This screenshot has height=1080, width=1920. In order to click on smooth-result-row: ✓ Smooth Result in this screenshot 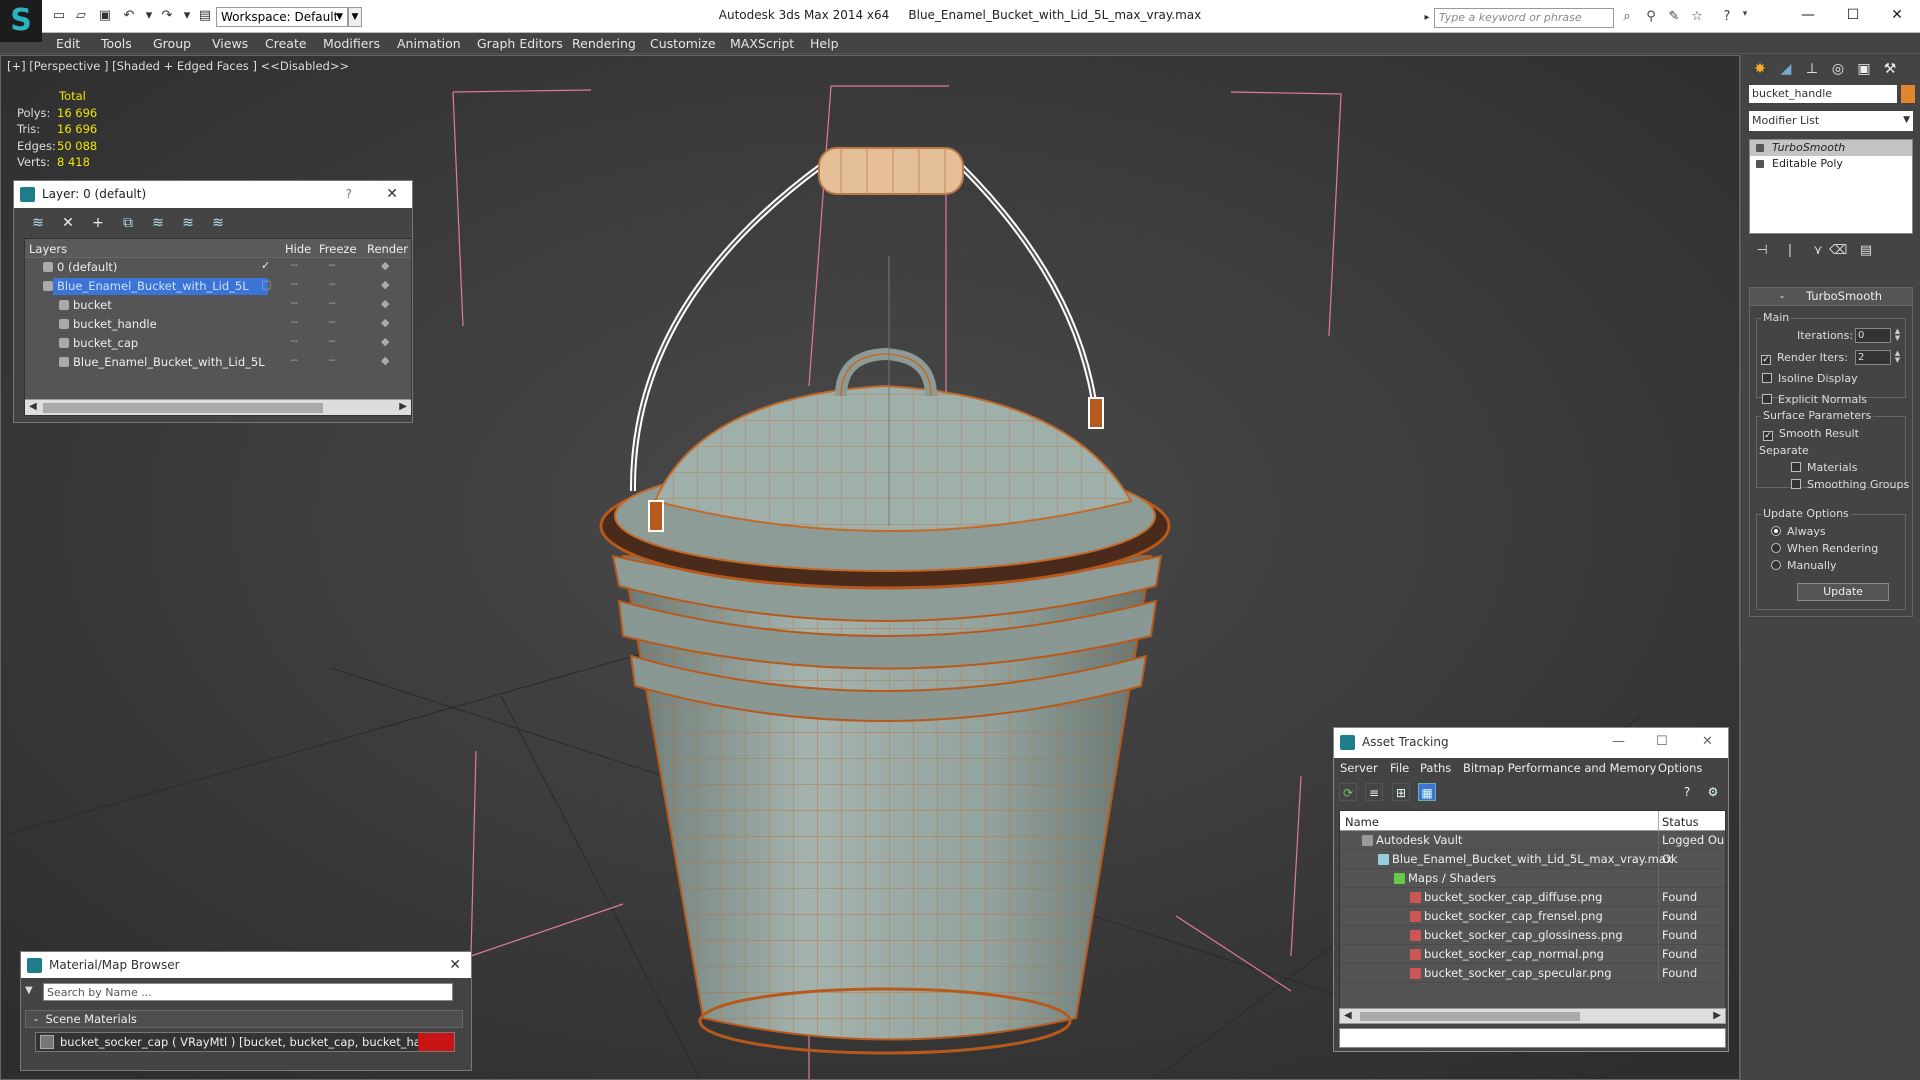, I will do `click(1811, 434)`.